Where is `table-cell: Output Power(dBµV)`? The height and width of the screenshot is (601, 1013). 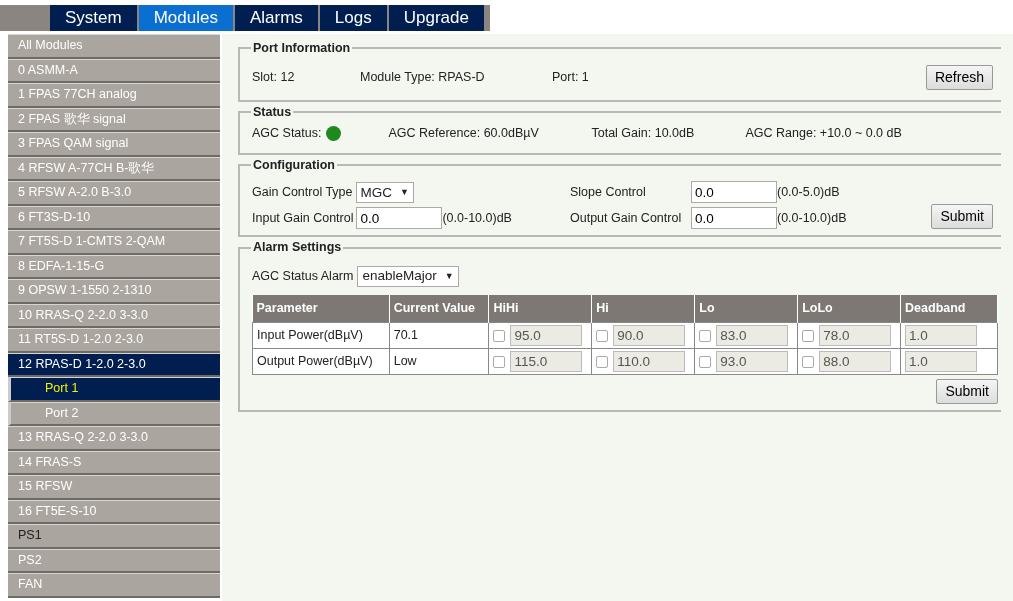
table-cell: Output Power(dBµV) is located at coordinates (321, 361).